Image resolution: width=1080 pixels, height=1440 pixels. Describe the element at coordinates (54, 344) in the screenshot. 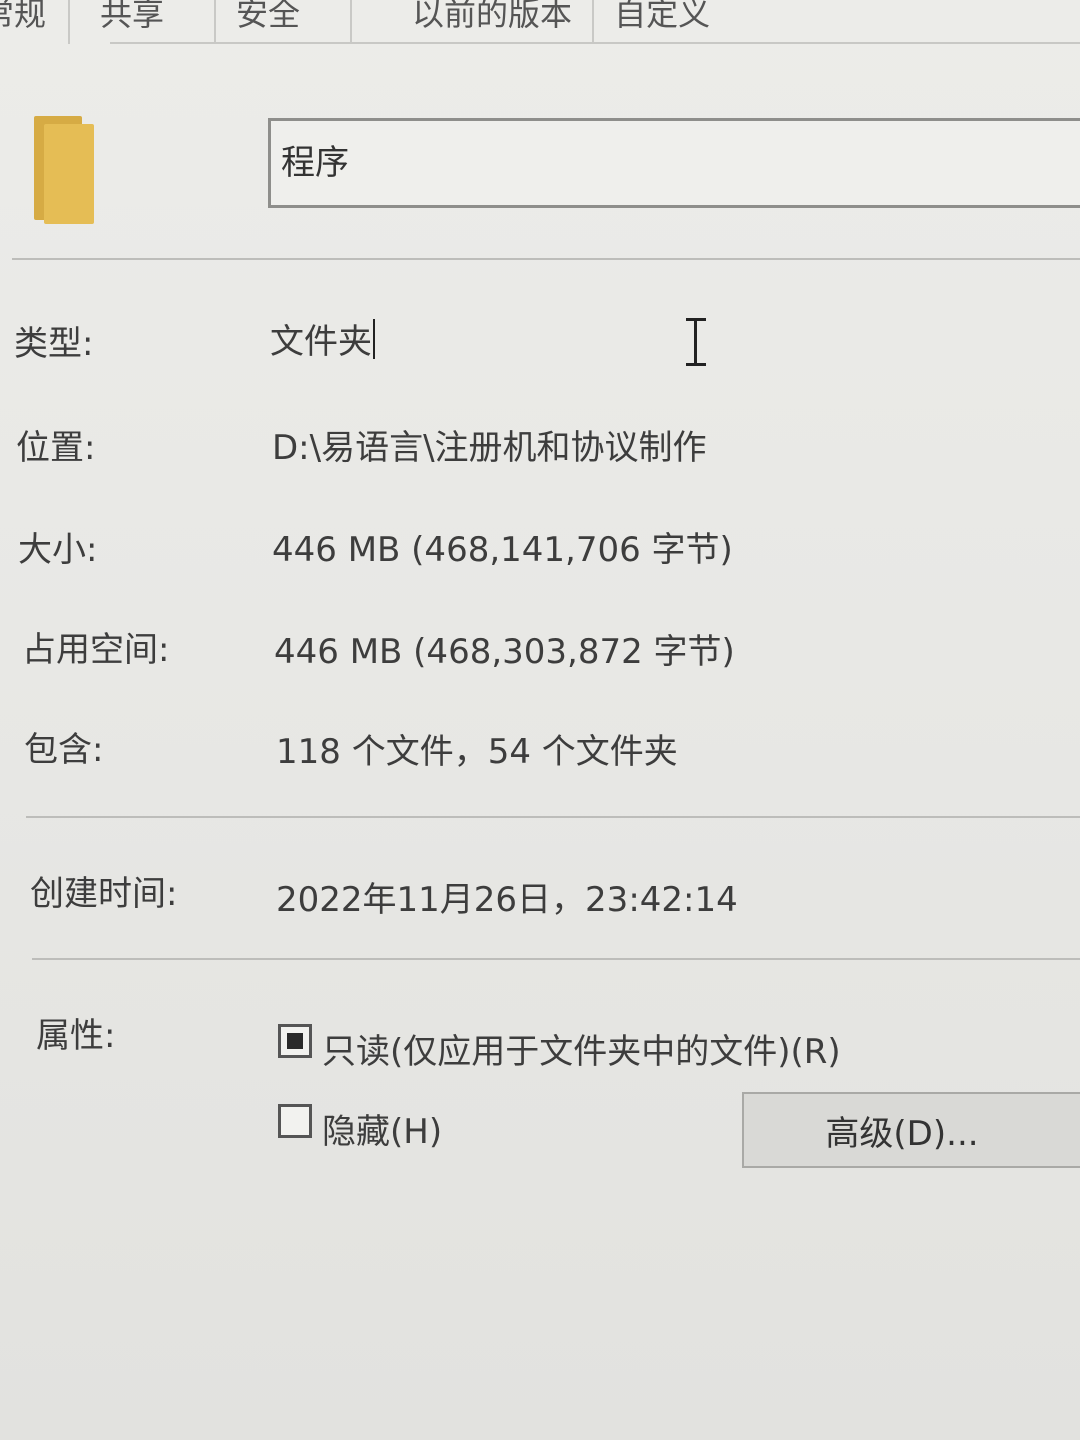

I see `type-label: 类型:` at that location.